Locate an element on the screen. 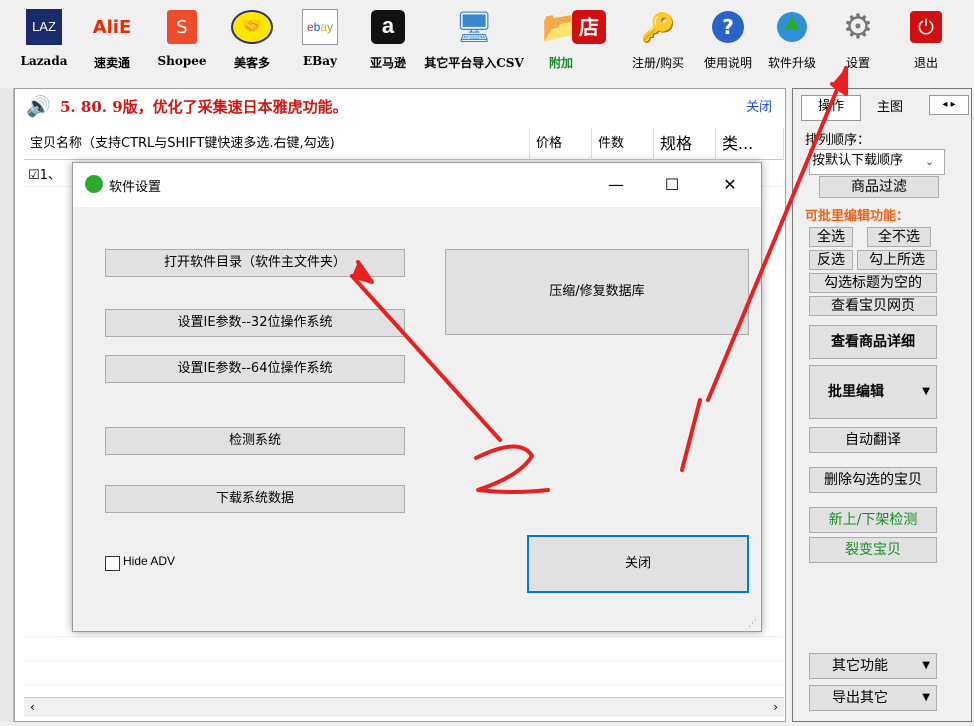  ie-settings-64bit-button: 设置IE参数--64位操作系统 is located at coordinates (255, 369).